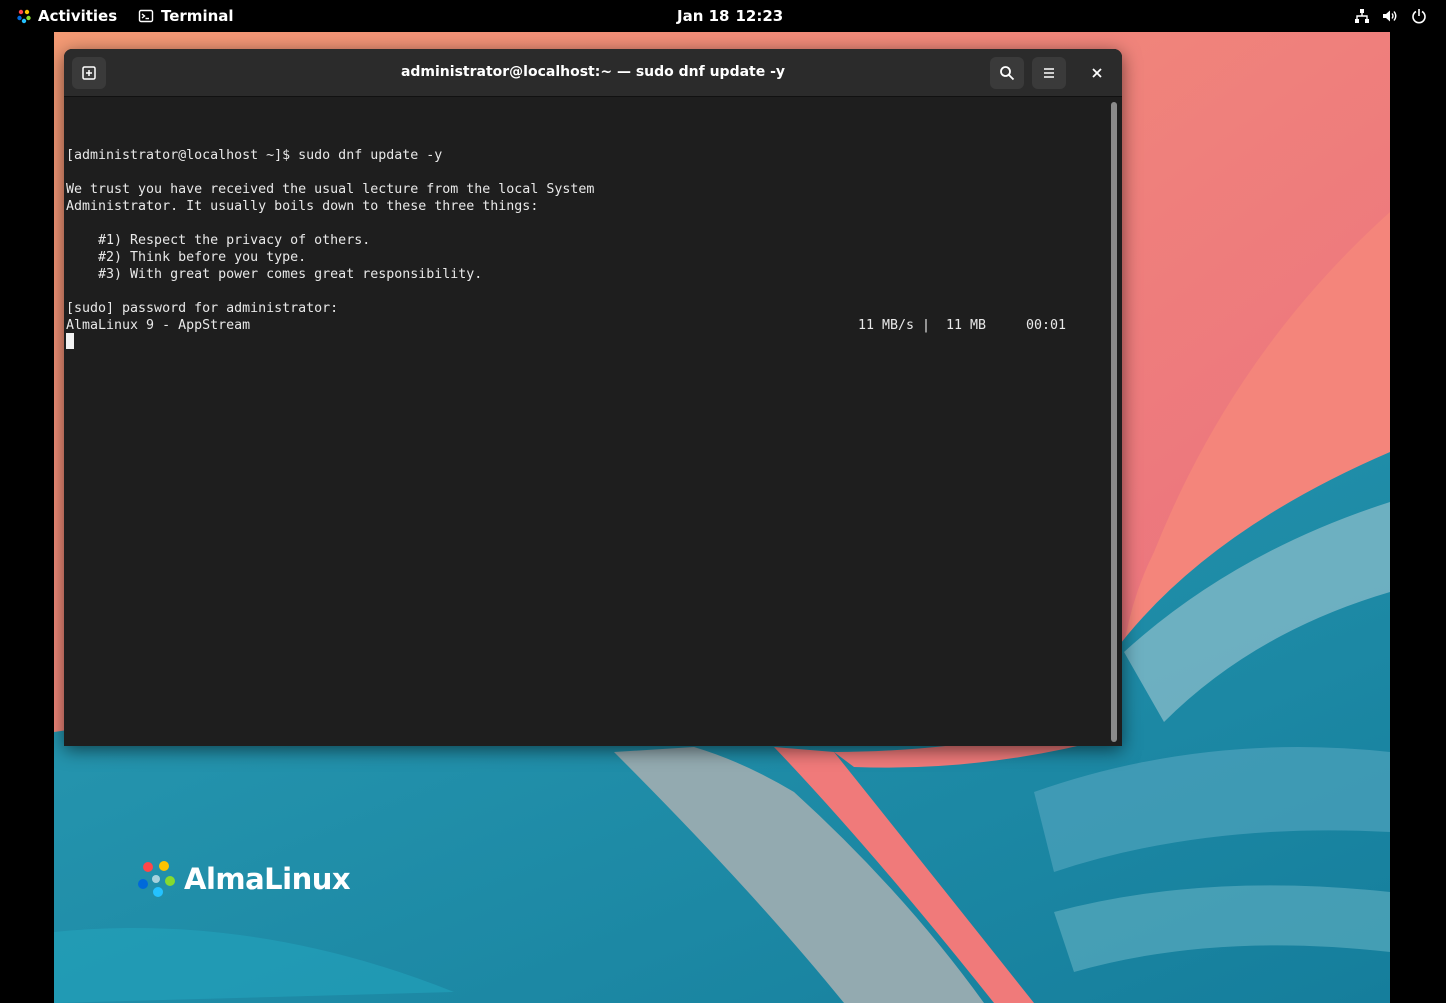  What do you see at coordinates (186, 257) in the screenshot?
I see `terminal-line: #2) Think before you type.` at bounding box center [186, 257].